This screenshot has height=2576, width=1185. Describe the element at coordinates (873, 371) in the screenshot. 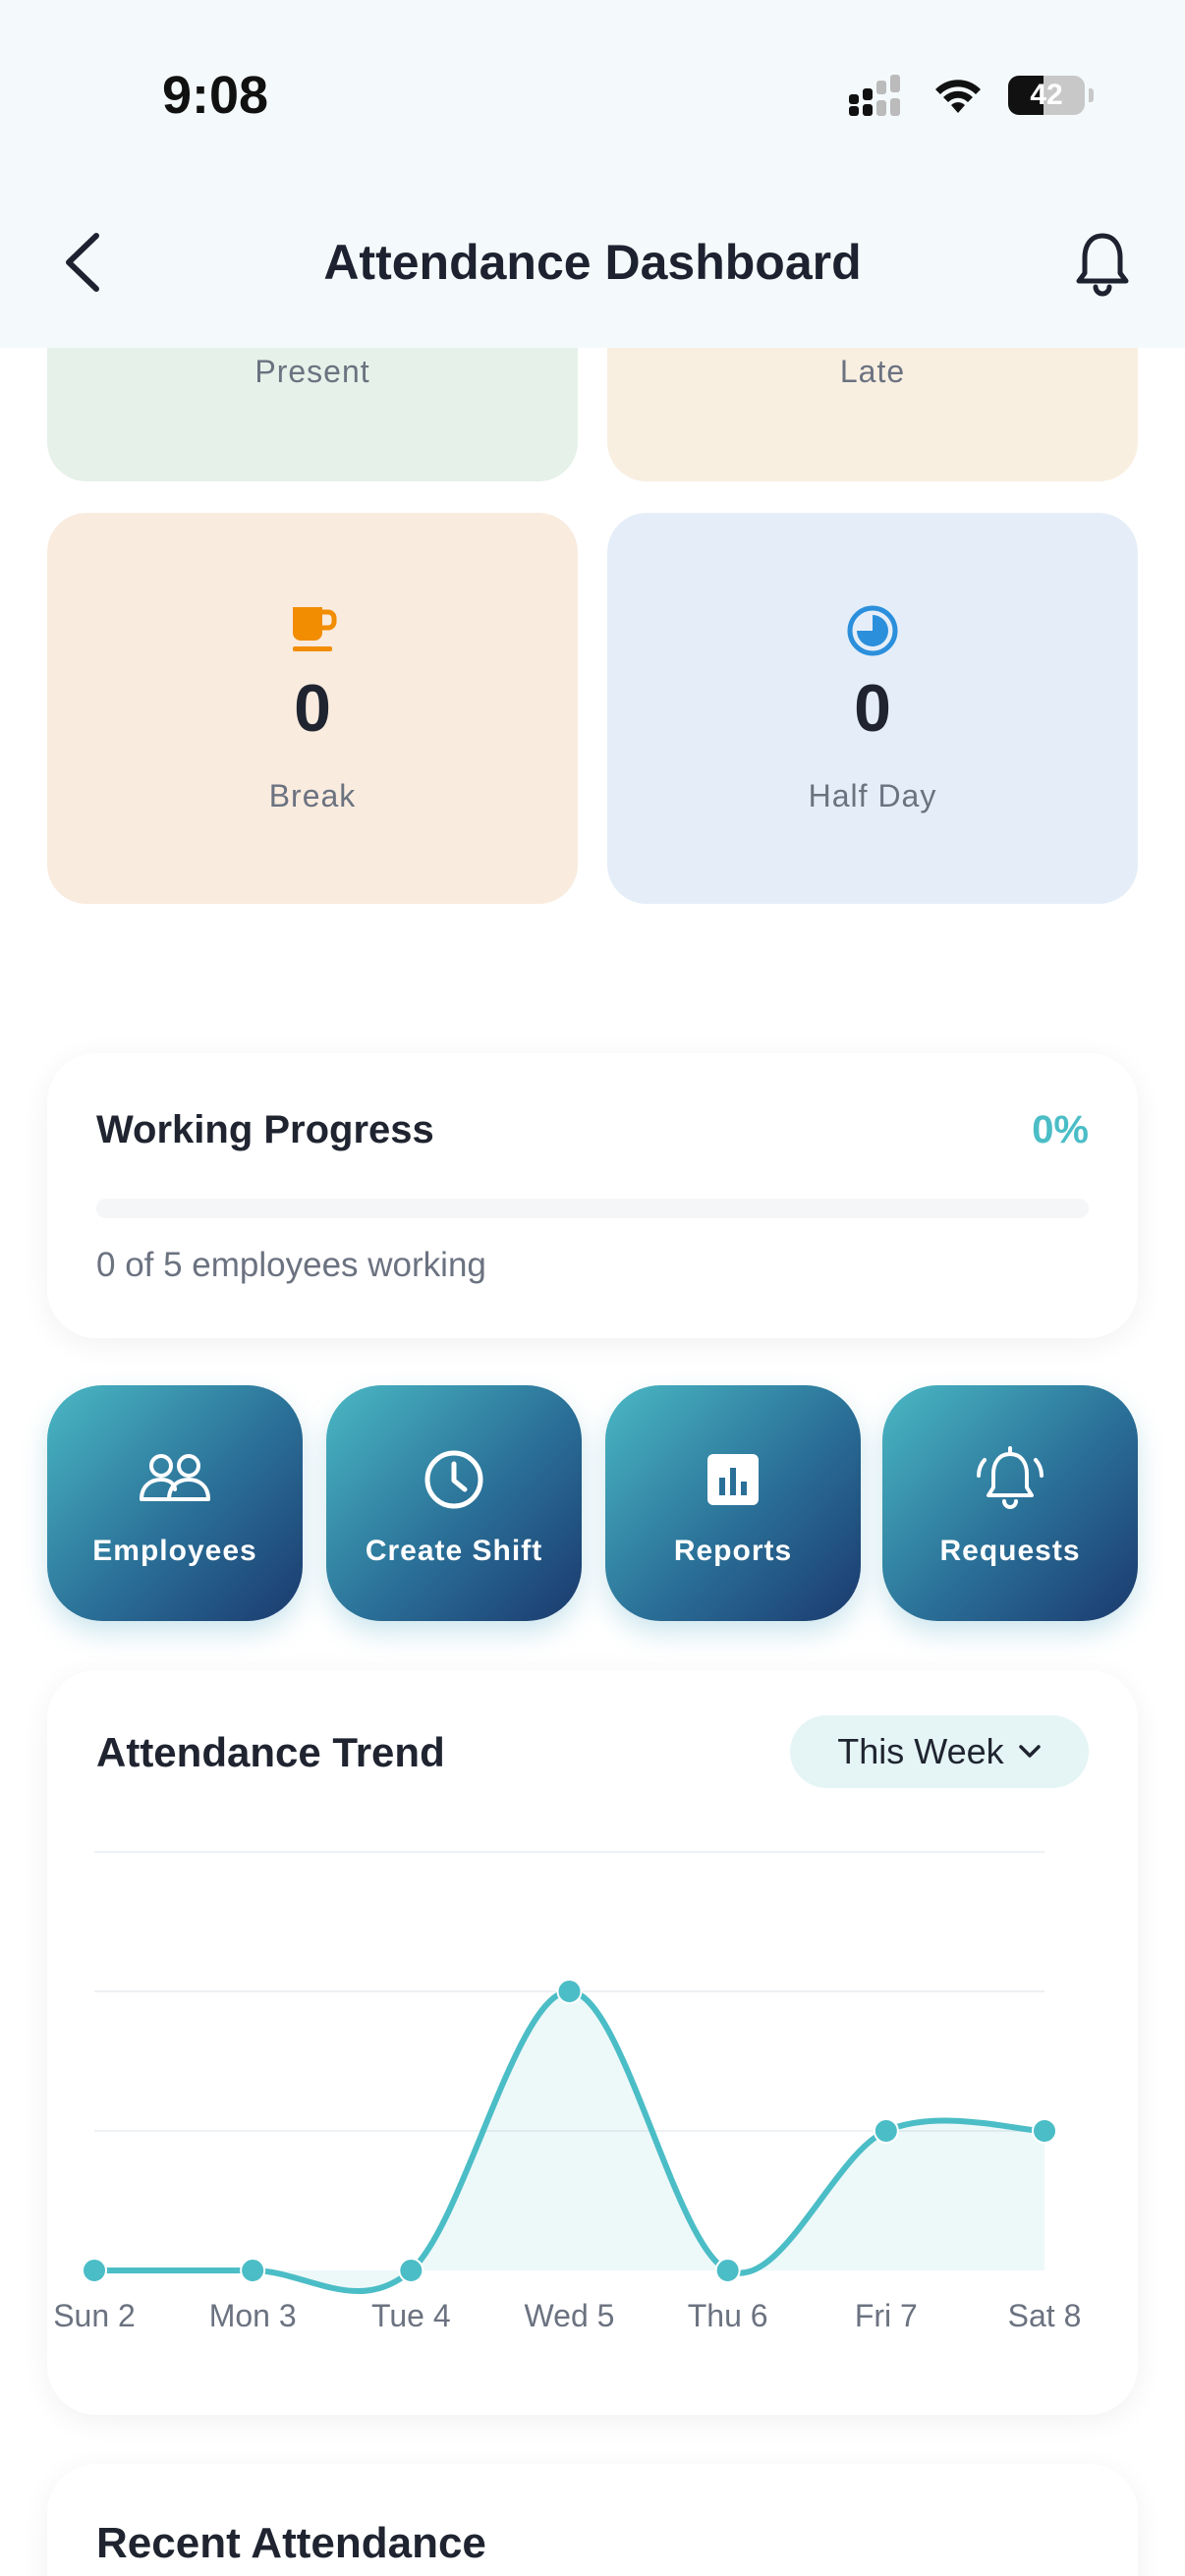

I see `late-label: Late` at that location.